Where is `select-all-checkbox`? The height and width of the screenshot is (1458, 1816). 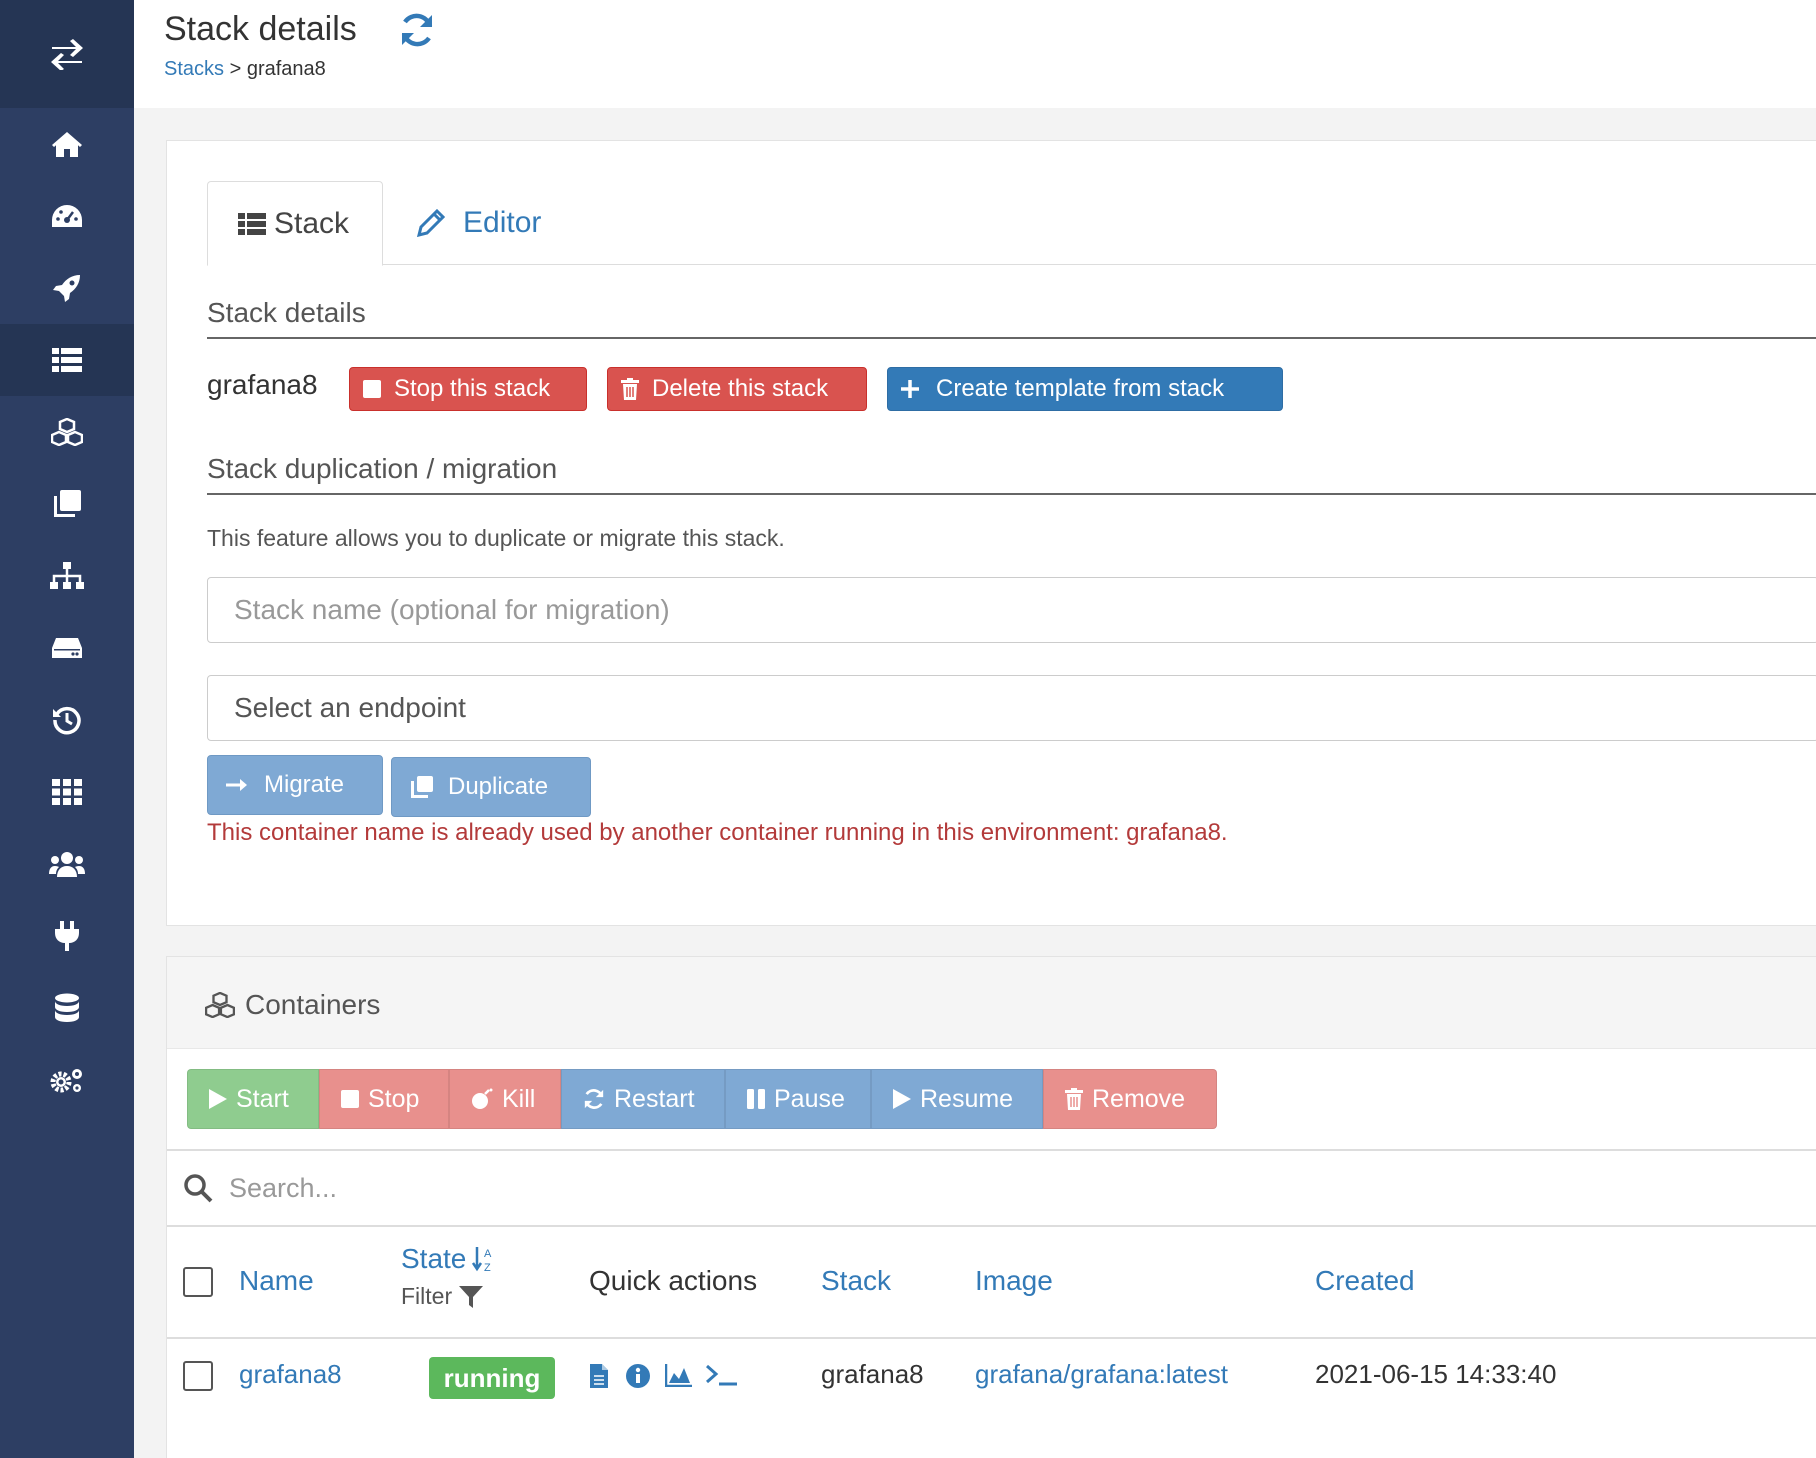 select-all-checkbox is located at coordinates (198, 1282).